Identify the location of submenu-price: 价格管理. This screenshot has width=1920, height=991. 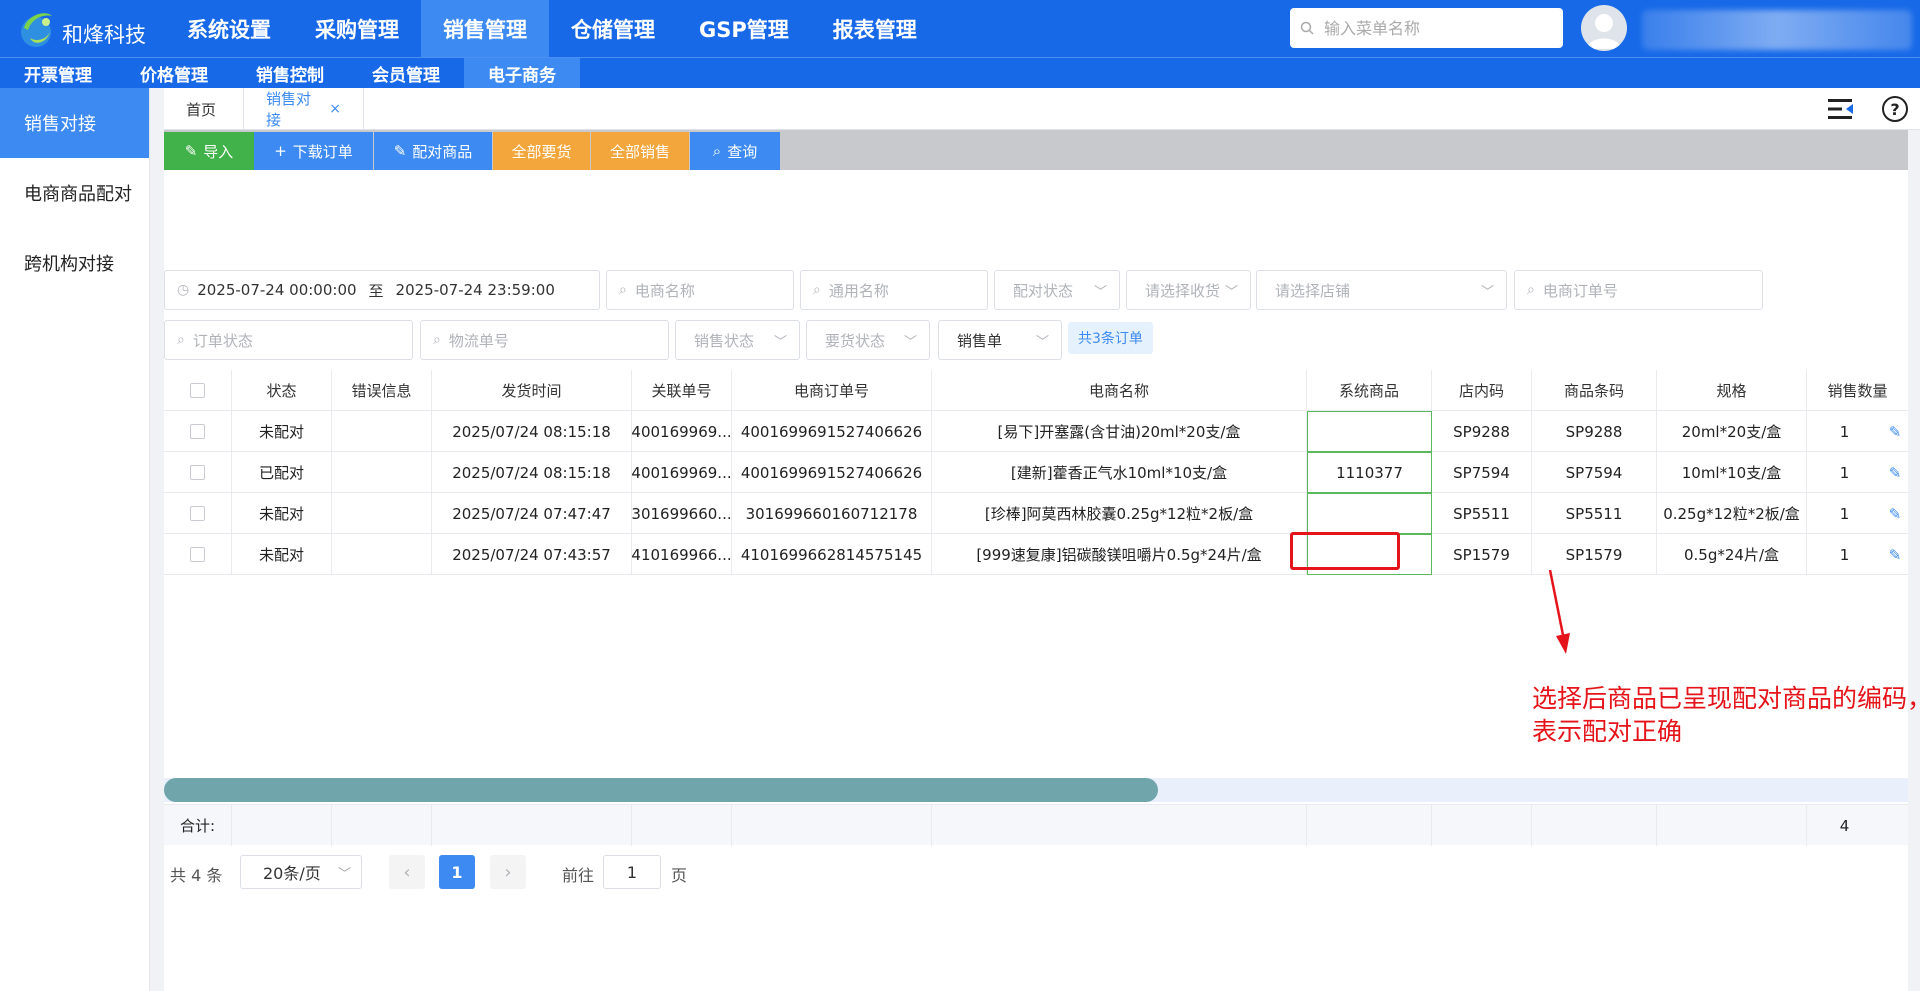
(174, 73).